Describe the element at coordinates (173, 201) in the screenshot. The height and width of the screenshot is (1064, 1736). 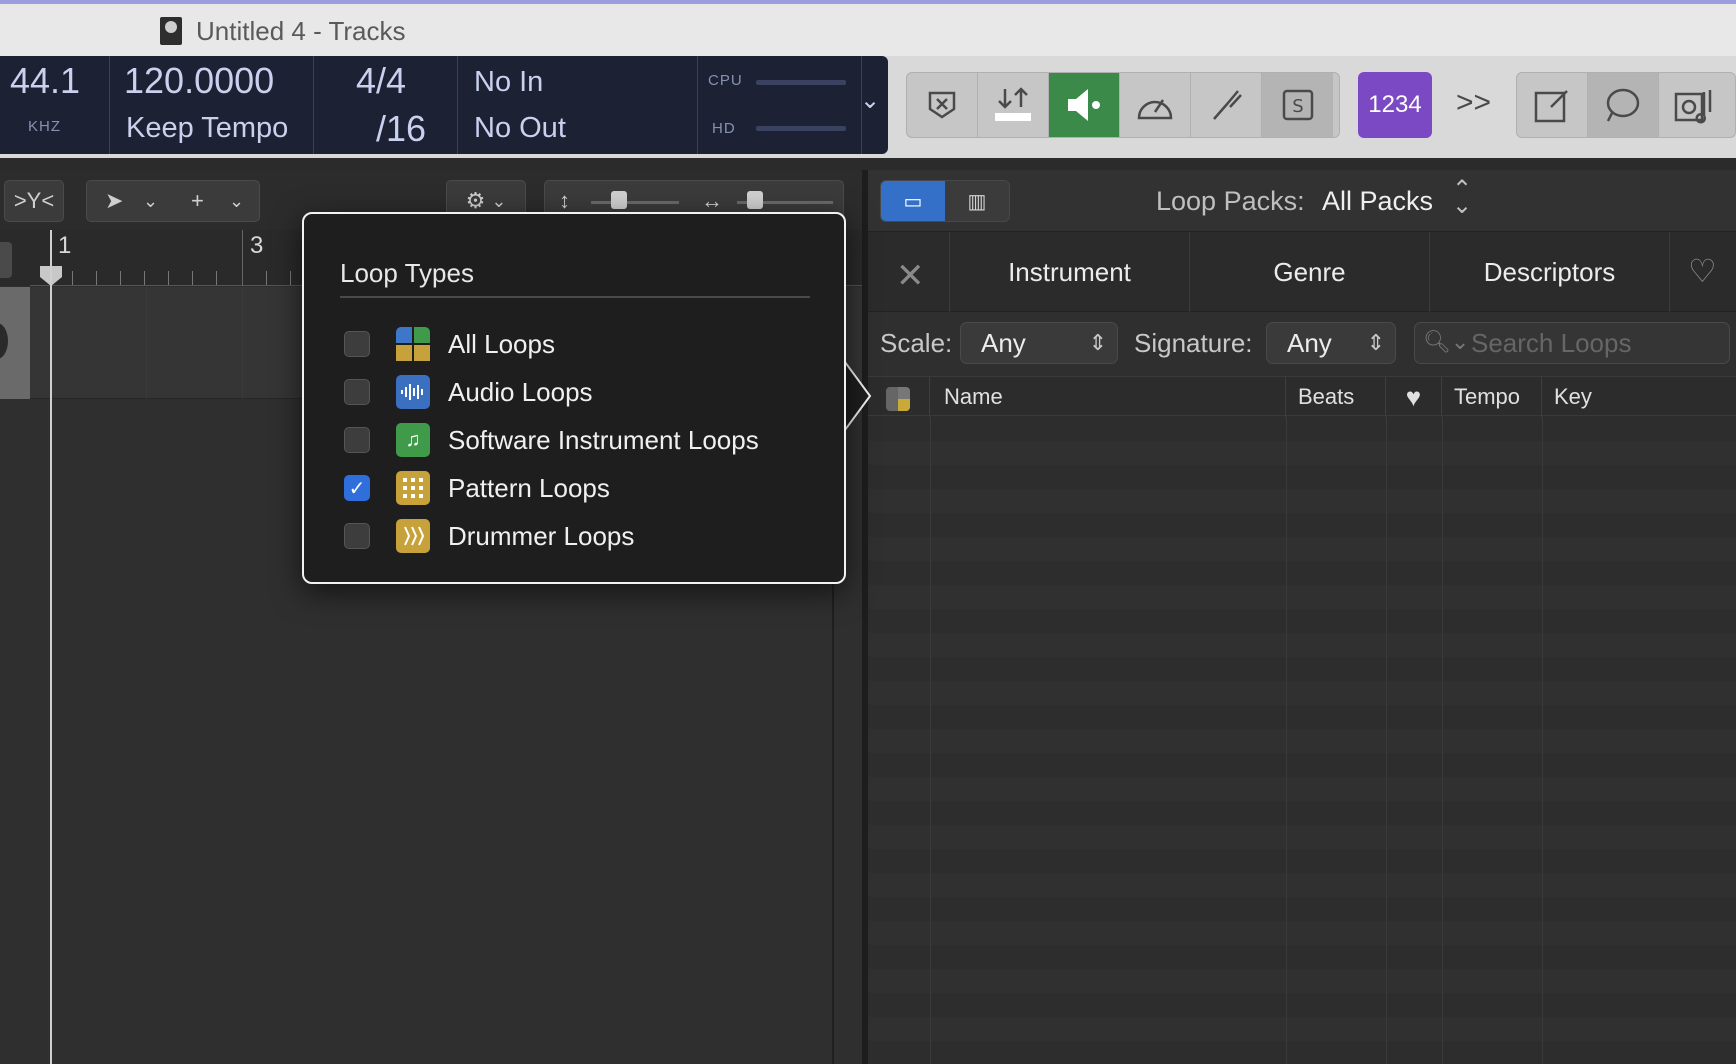
I see `tool-menus: ➤ ⌄ + ⌄` at that location.